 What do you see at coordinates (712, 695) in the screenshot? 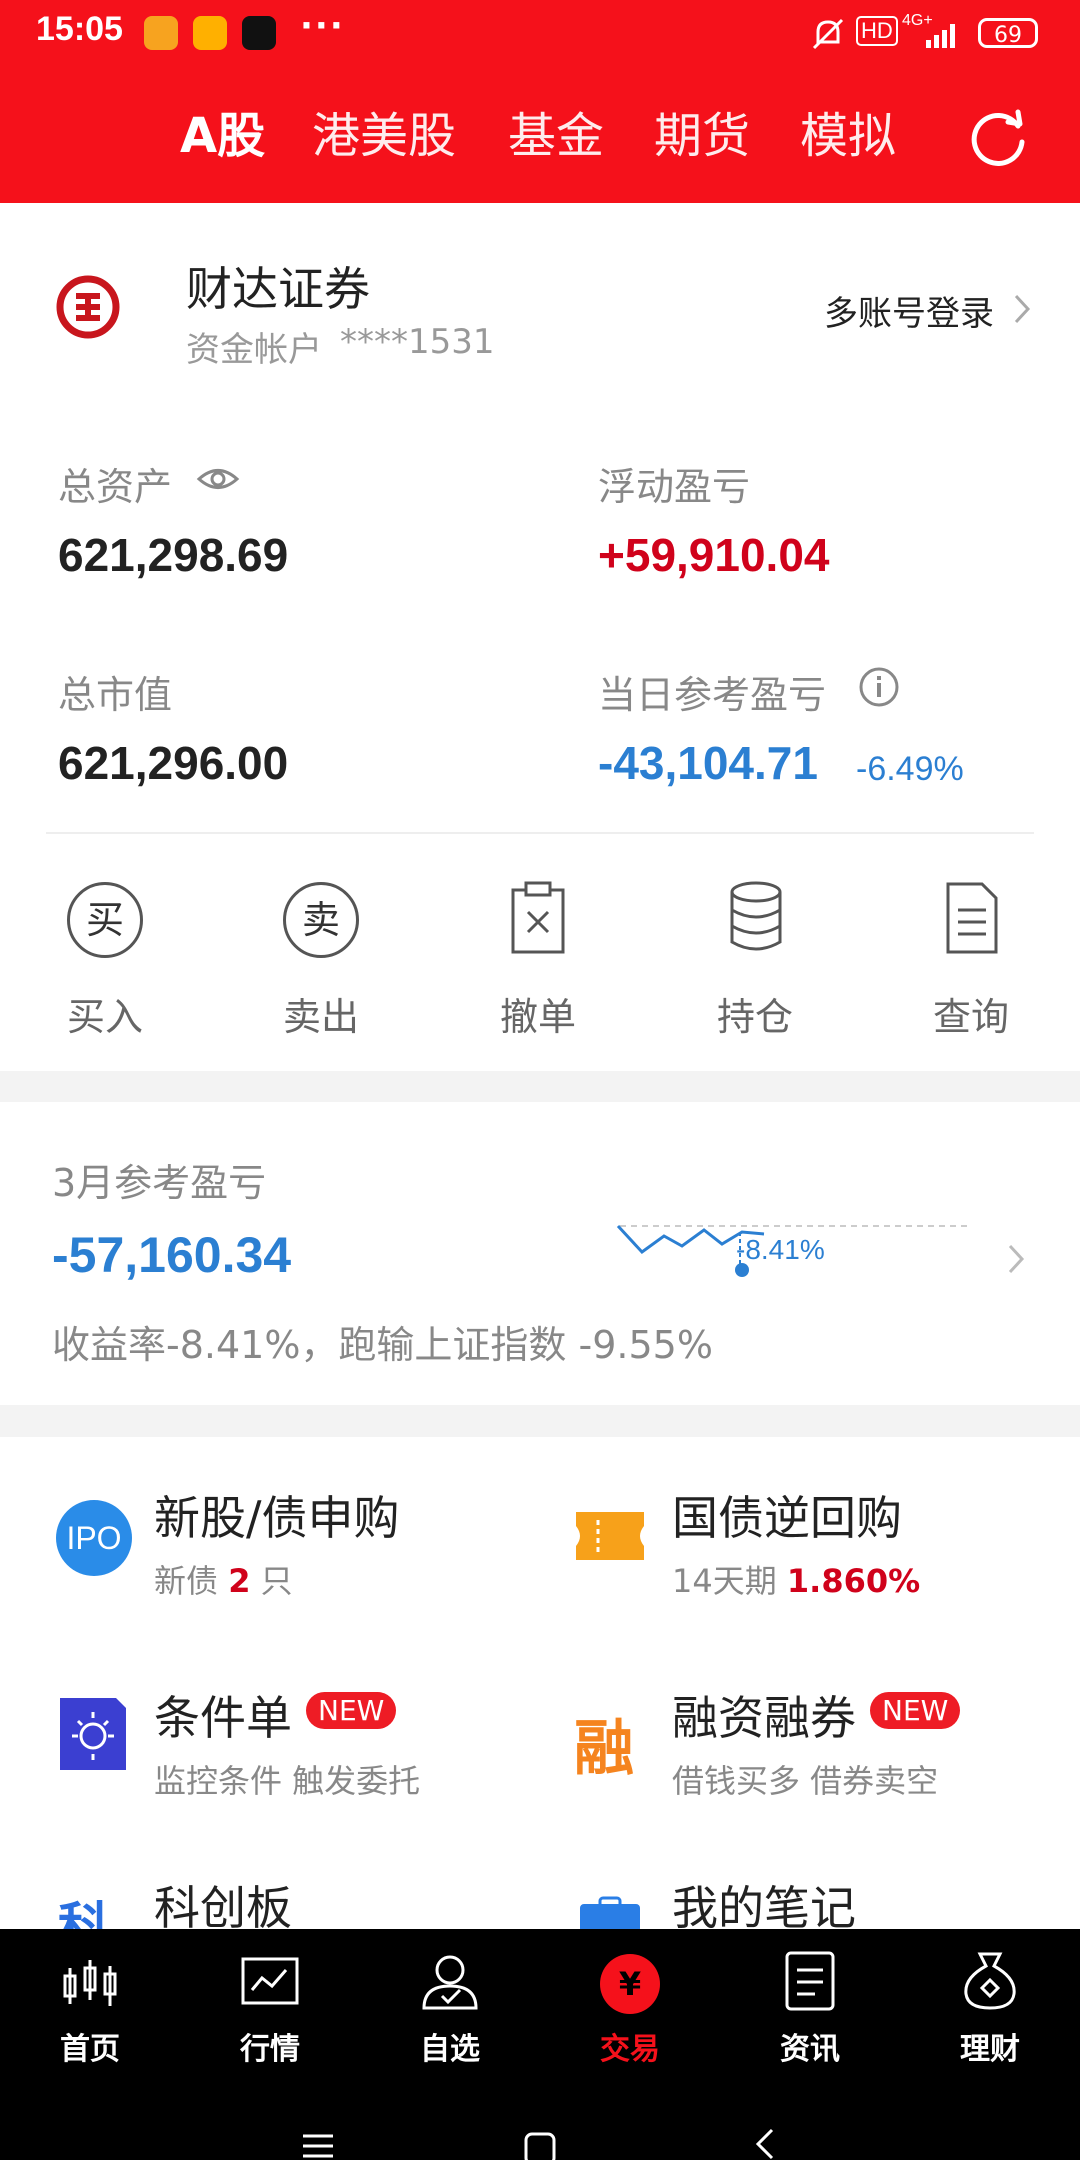
I see `daily-pl-label: 当日参考盈亏` at bounding box center [712, 695].